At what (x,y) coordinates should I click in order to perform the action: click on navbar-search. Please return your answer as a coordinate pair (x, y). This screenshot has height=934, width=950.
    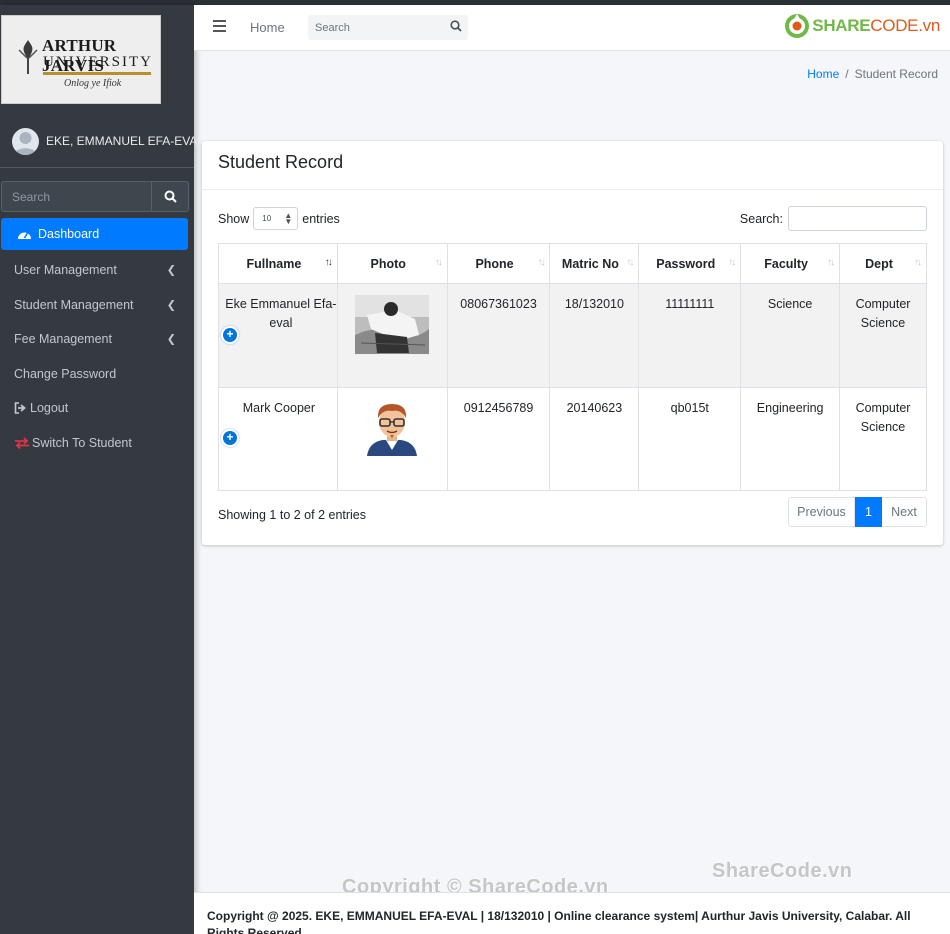
    Looking at the image, I should click on (388, 27).